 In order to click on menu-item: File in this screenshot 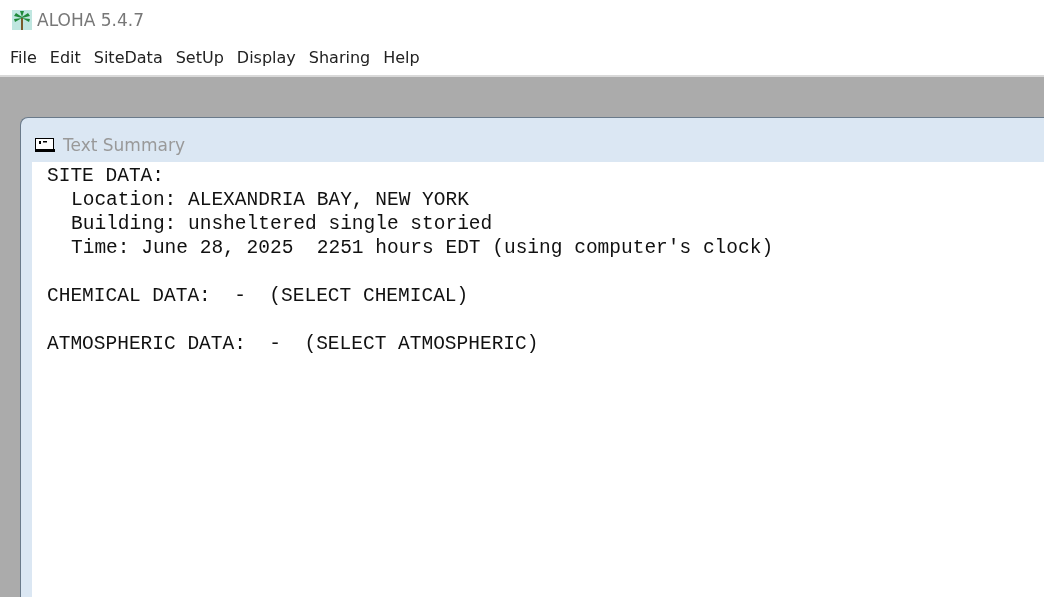, I will do `click(26, 57)`.